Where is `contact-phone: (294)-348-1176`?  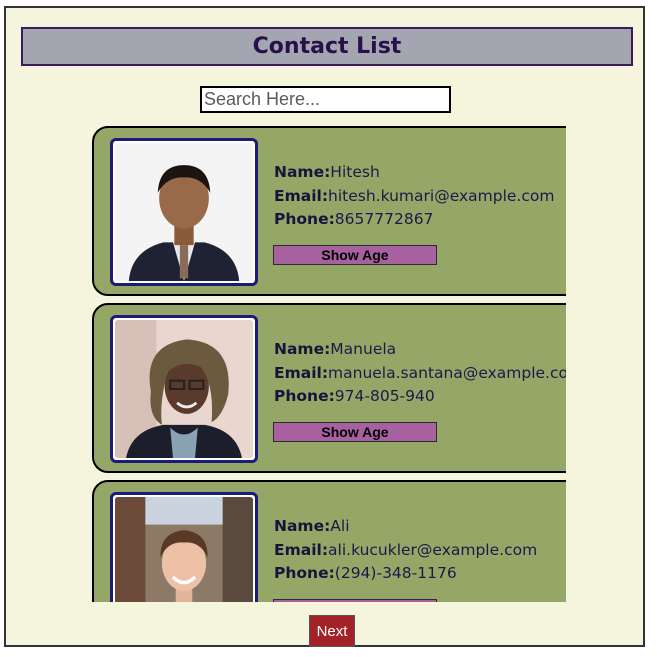
contact-phone: (294)-348-1176 is located at coordinates (395, 573).